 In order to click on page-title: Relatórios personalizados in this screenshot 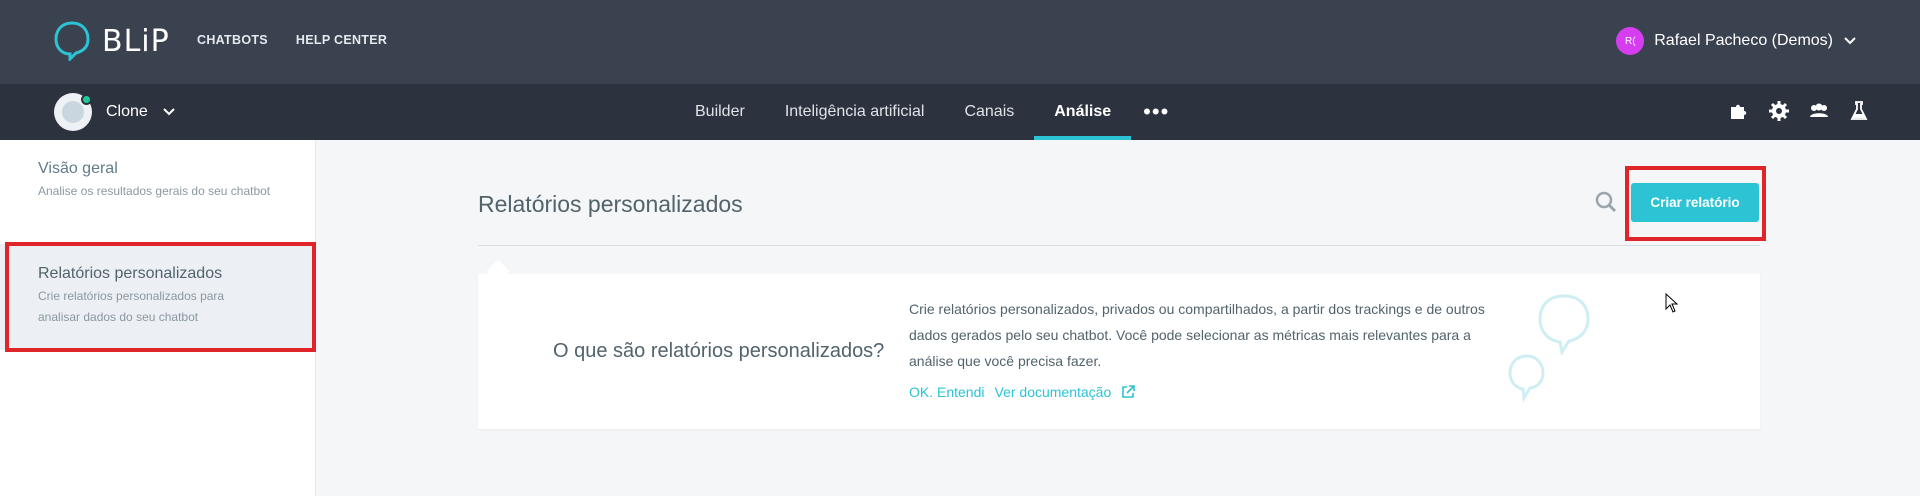, I will do `click(610, 204)`.